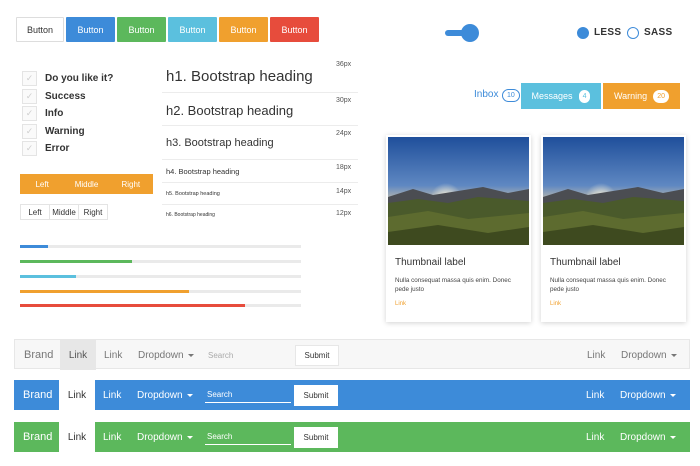 This screenshot has height=466, width=700. I want to click on checkbox-label: Info, so click(54, 113).